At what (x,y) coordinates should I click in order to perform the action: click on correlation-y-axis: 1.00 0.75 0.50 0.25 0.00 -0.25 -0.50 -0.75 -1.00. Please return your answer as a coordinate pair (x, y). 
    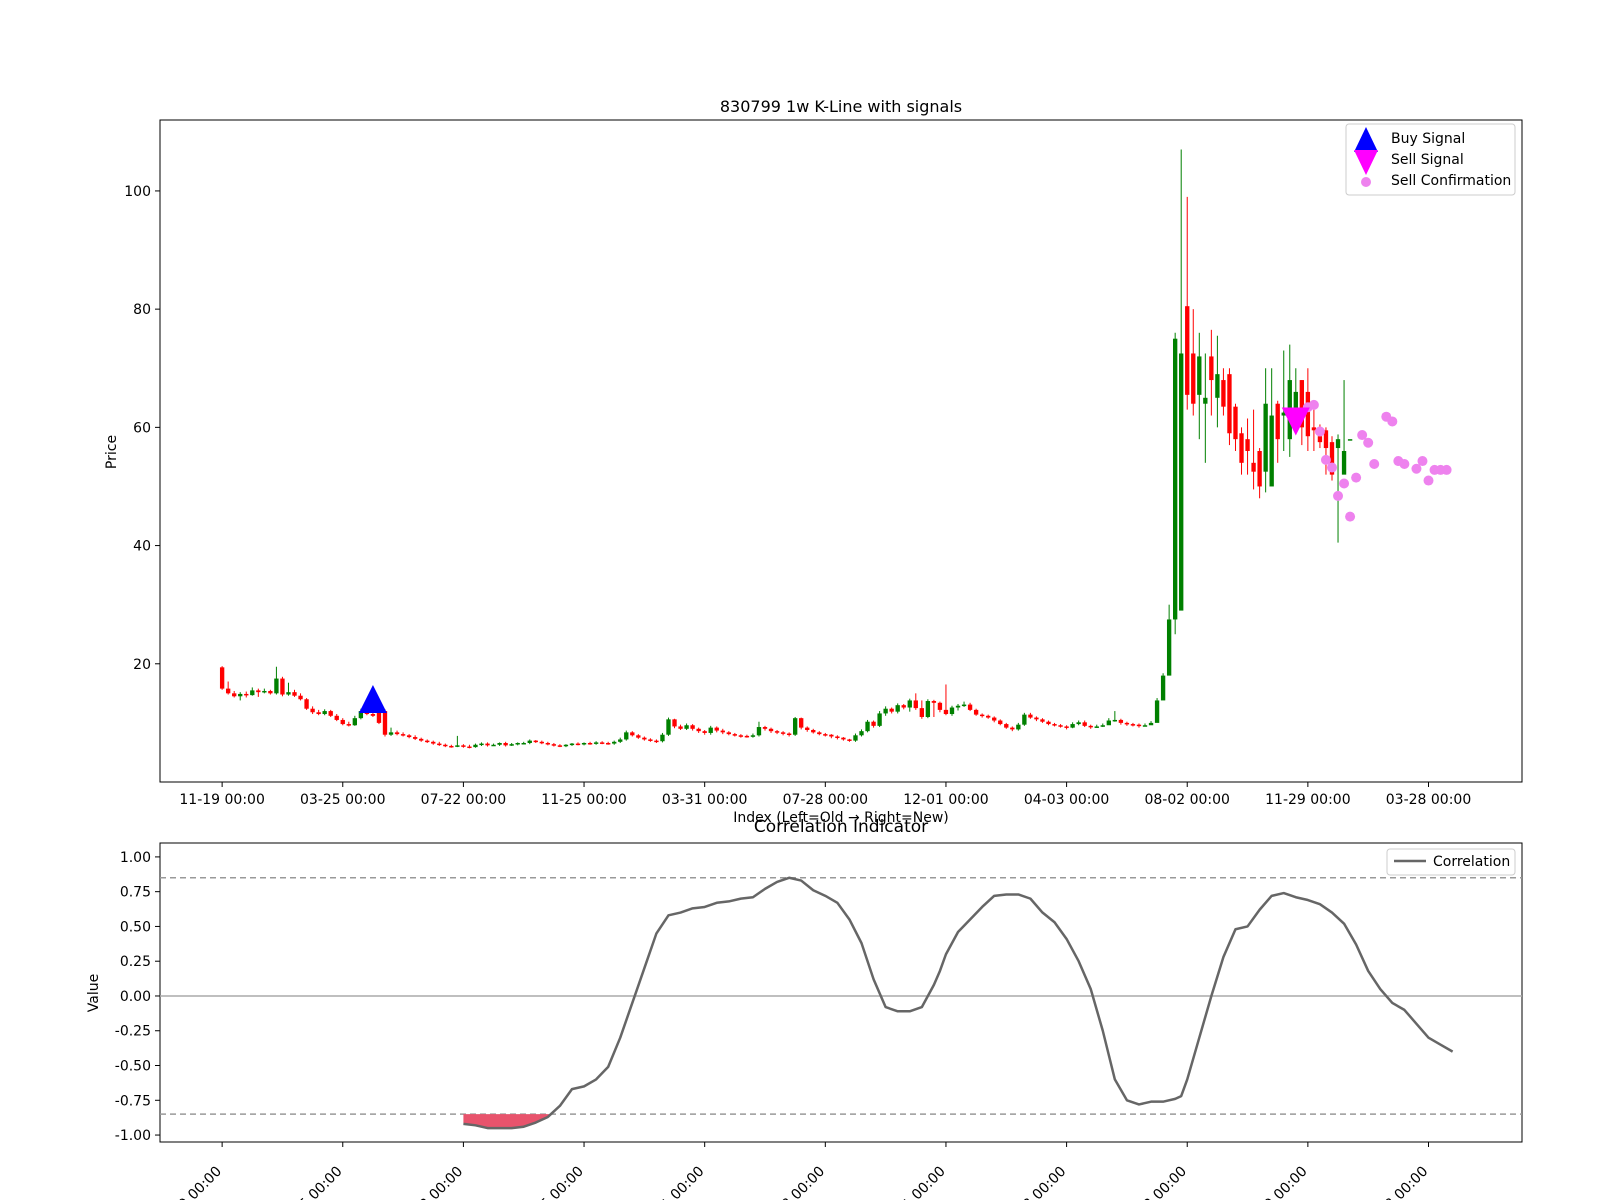
    Looking at the image, I should click on (137, 997).